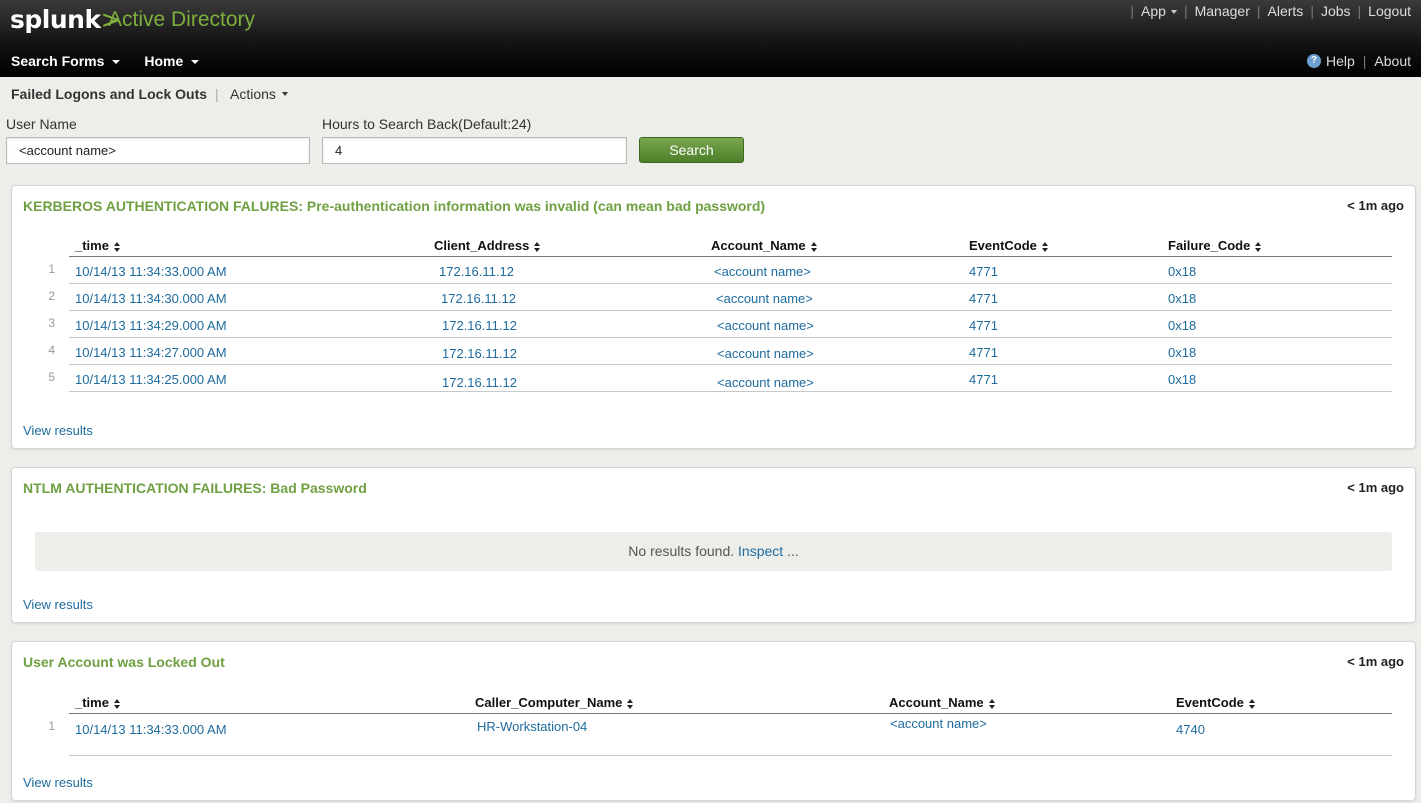  What do you see at coordinates (474, 150) in the screenshot?
I see `hours-input` at bounding box center [474, 150].